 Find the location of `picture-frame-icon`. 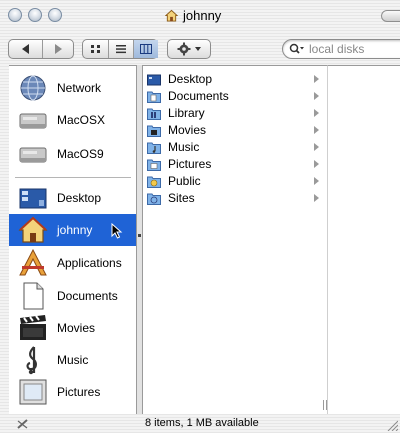

picture-frame-icon is located at coordinates (33, 392).